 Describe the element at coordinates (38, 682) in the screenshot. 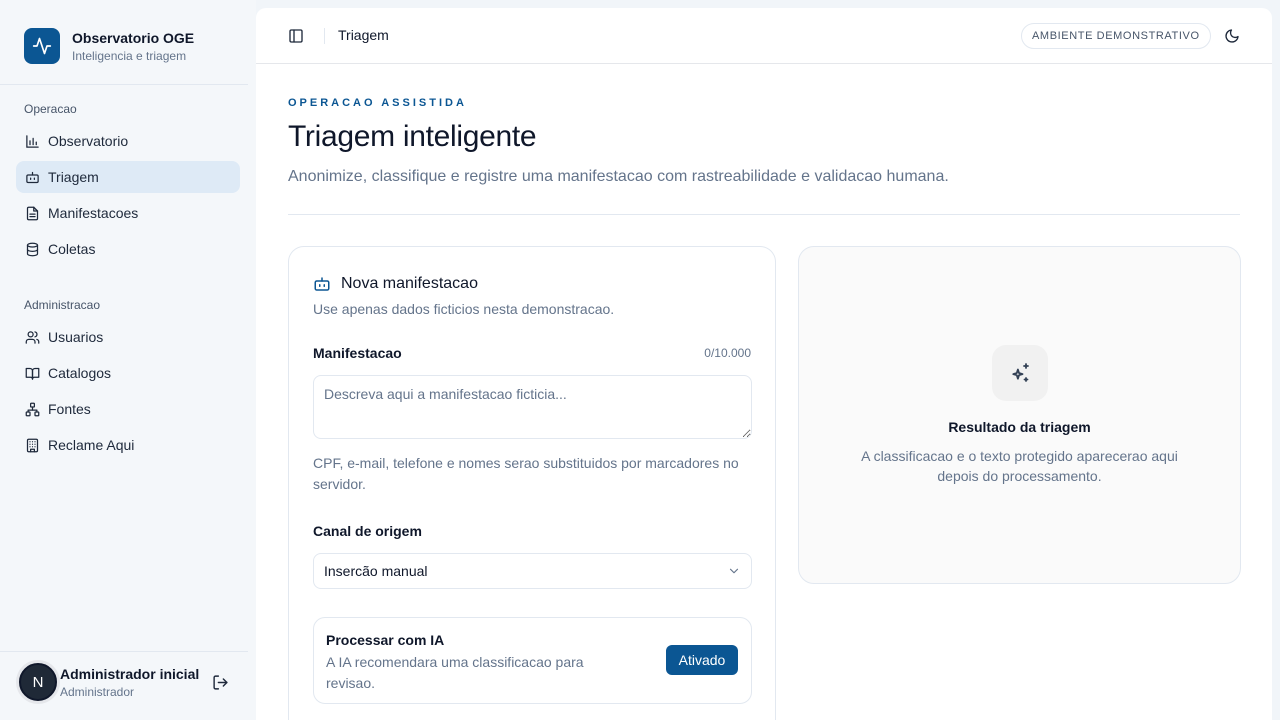

I see `avatar: N` at that location.